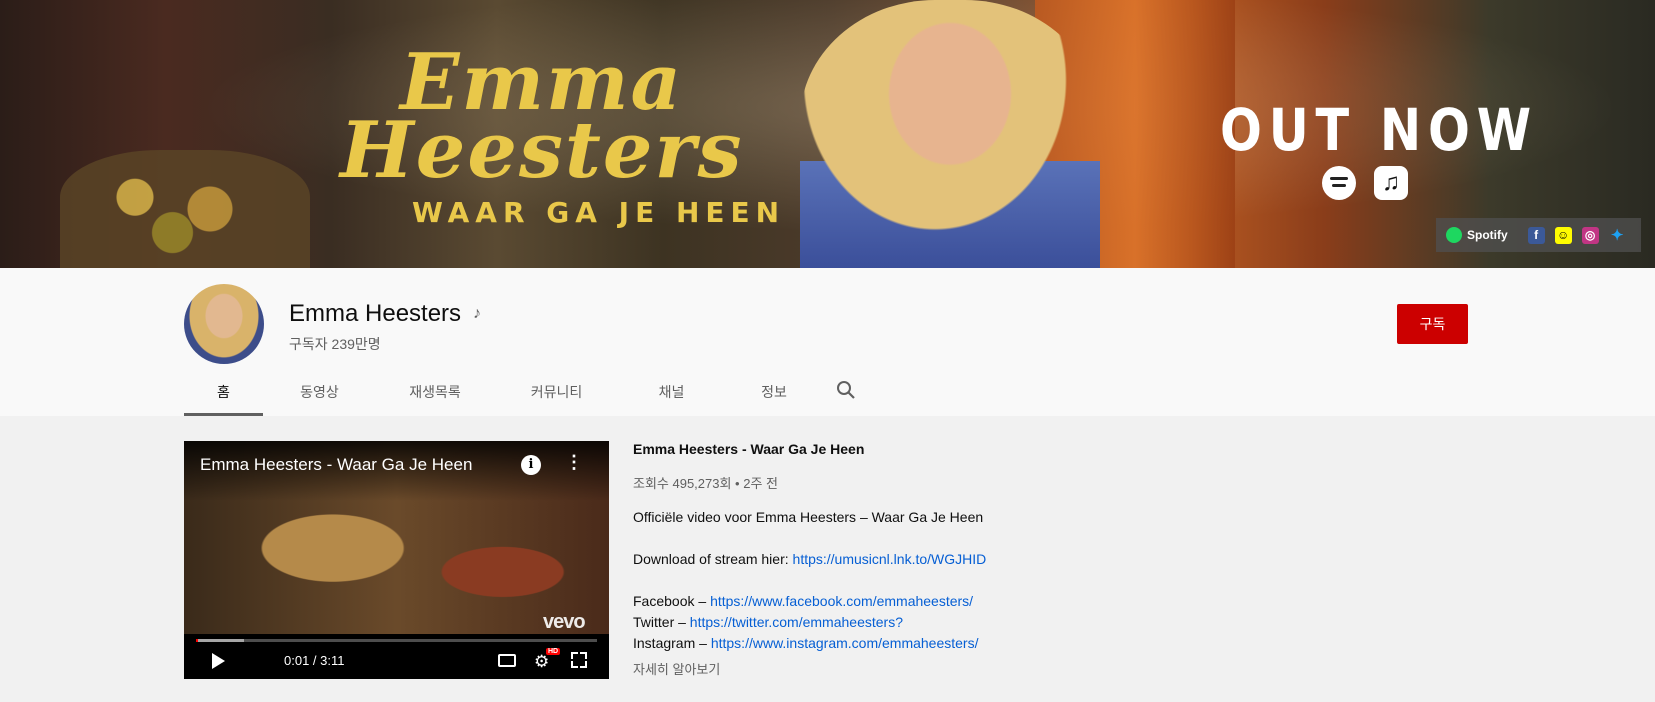  Describe the element at coordinates (672, 601) in the screenshot. I see `facebook-label: Facebook –` at that location.